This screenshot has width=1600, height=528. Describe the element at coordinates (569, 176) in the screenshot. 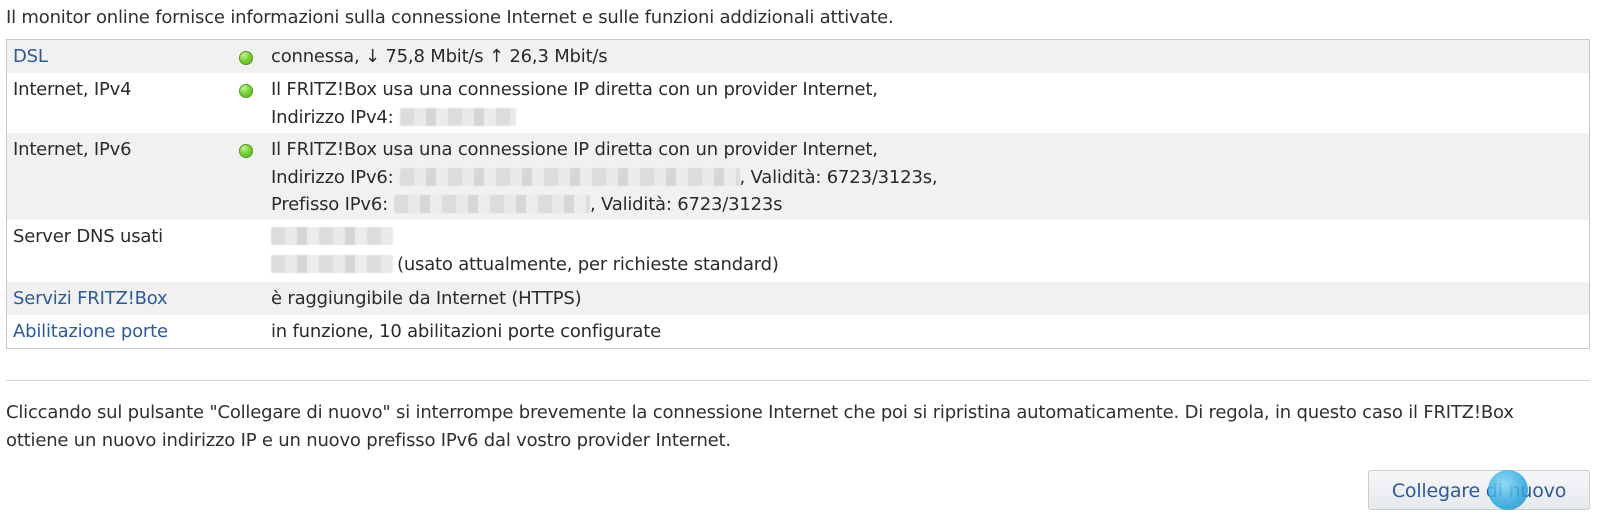

I see `redacted-ipv6-address` at that location.